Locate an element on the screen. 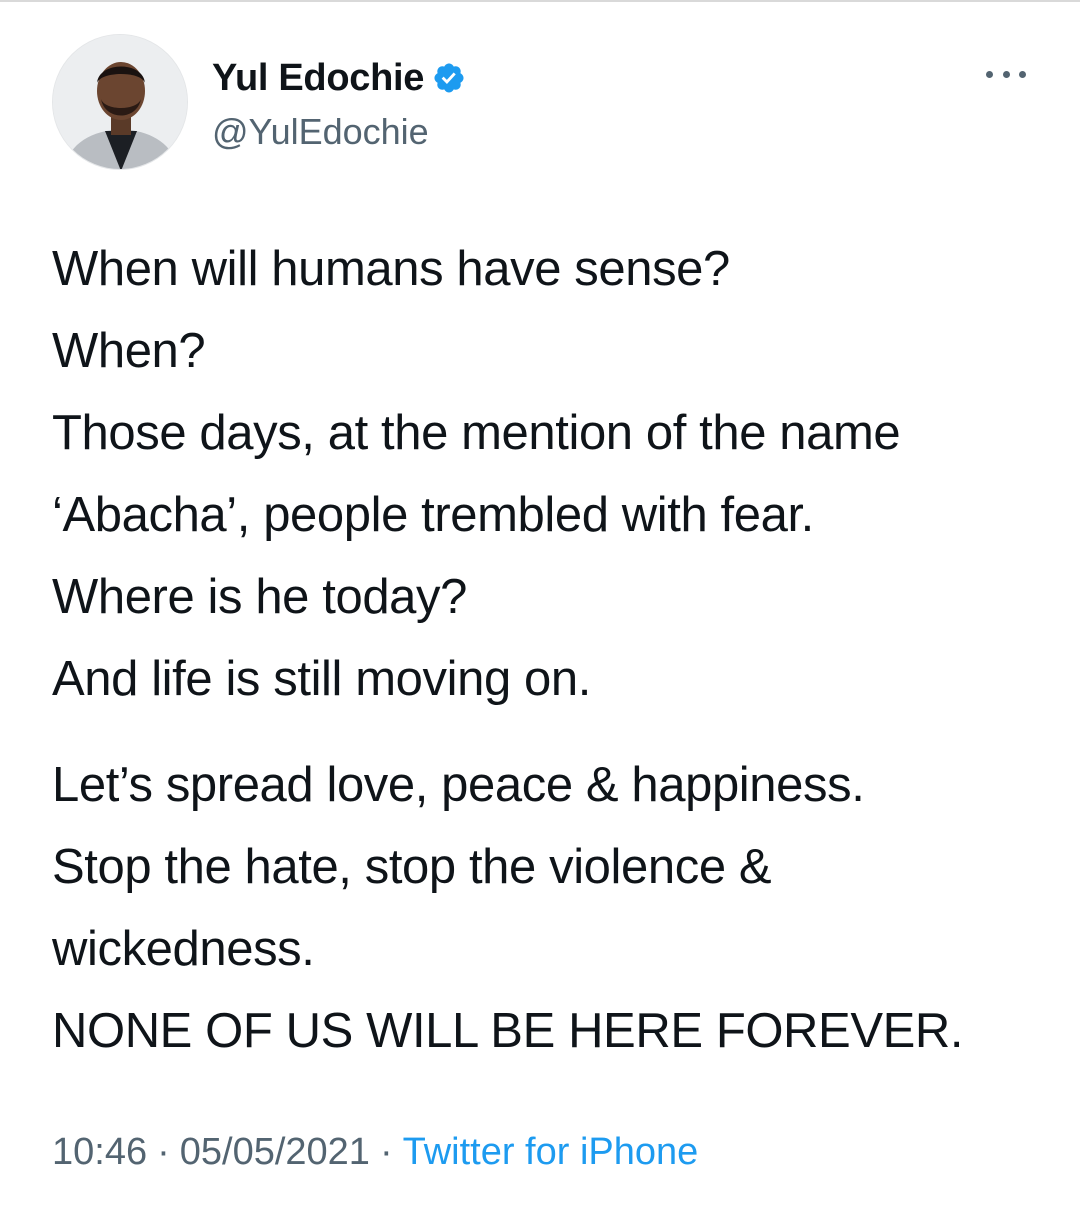 Image resolution: width=1080 pixels, height=1206 pixels. top-divider is located at coordinates (540, 1).